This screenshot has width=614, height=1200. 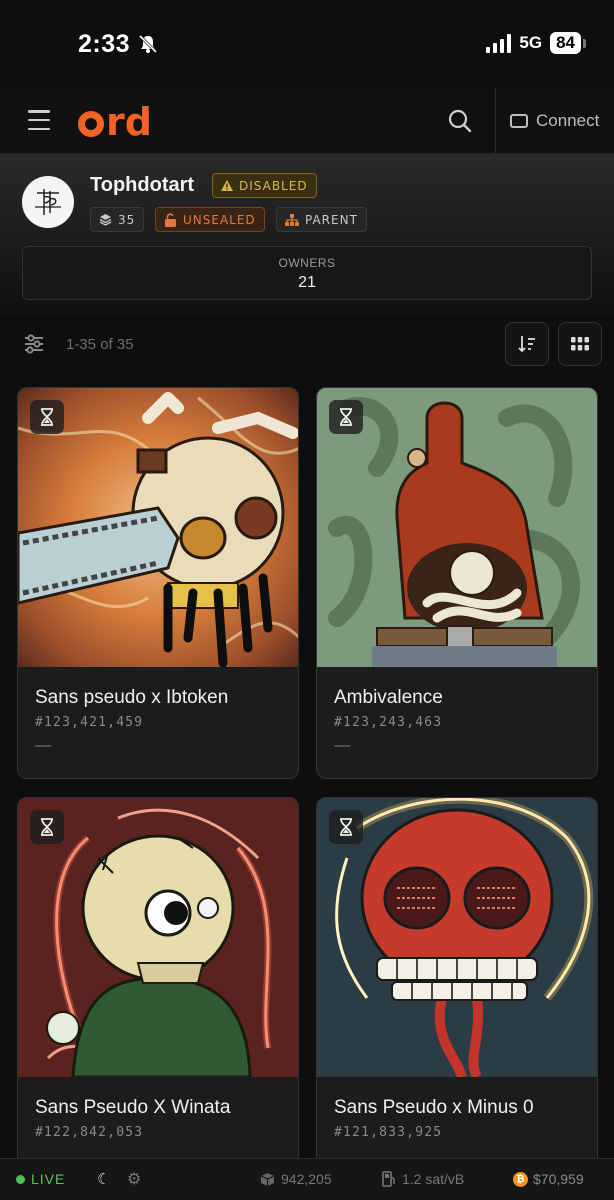 I want to click on unlock-icon, so click(x=170, y=219).